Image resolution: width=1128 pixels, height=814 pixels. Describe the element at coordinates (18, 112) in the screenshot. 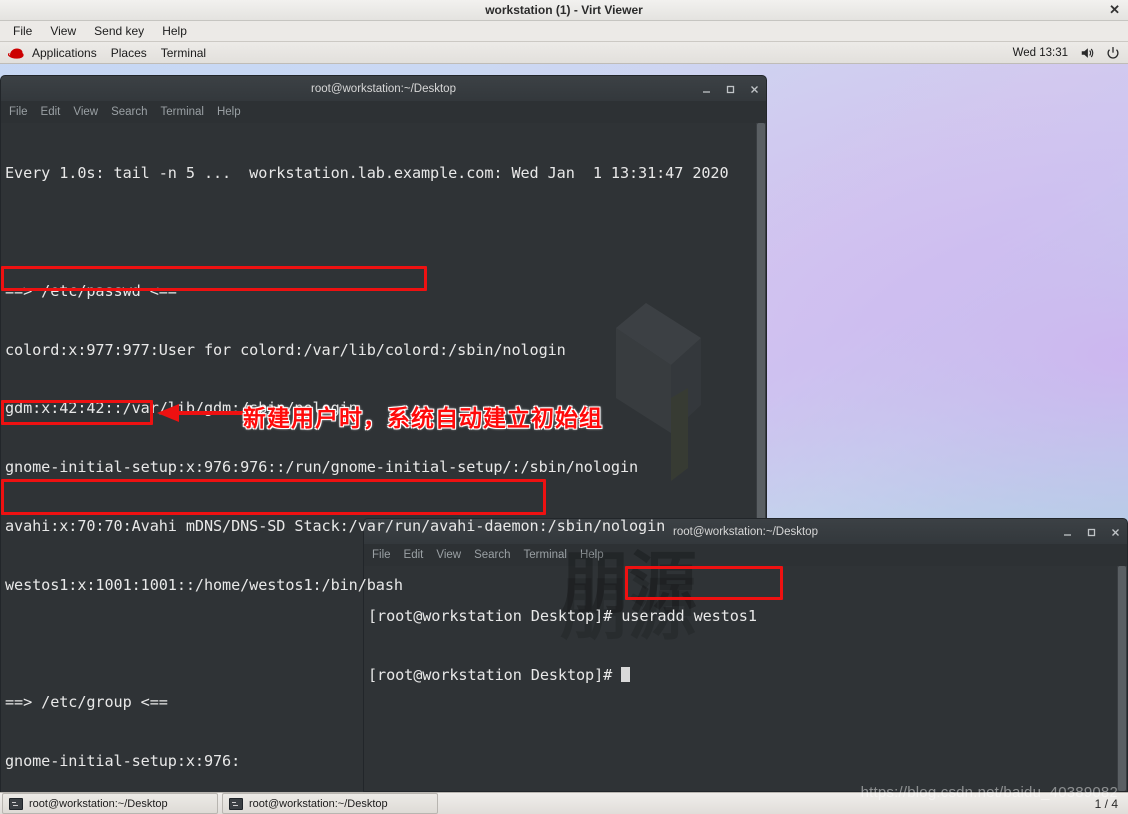

I see `terminal-back-menu-file: File` at that location.